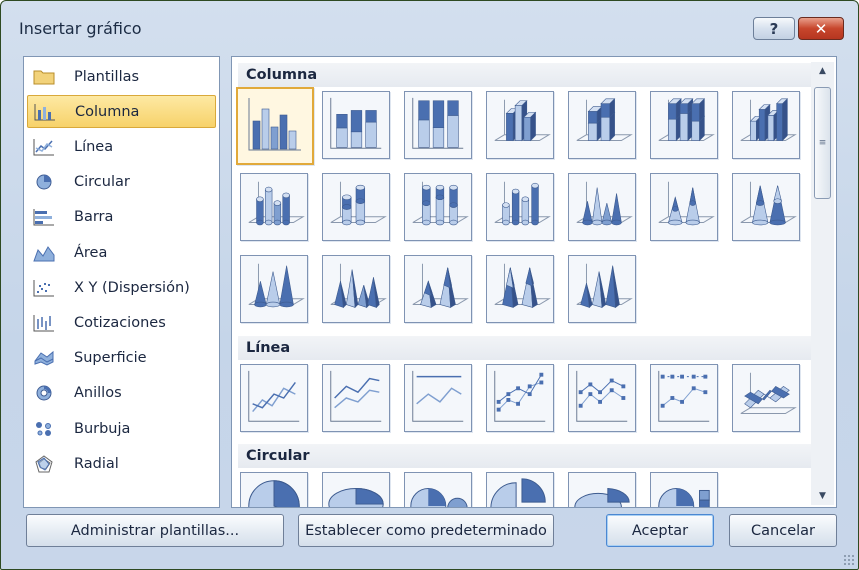  Describe the element at coordinates (849, 560) in the screenshot. I see `resize-grip` at that location.